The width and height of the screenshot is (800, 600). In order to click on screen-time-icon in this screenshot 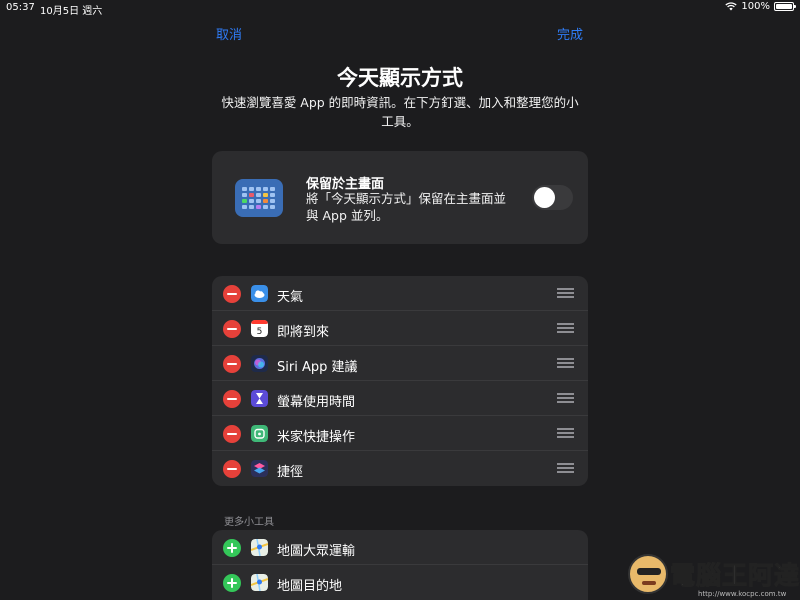, I will do `click(259, 398)`.